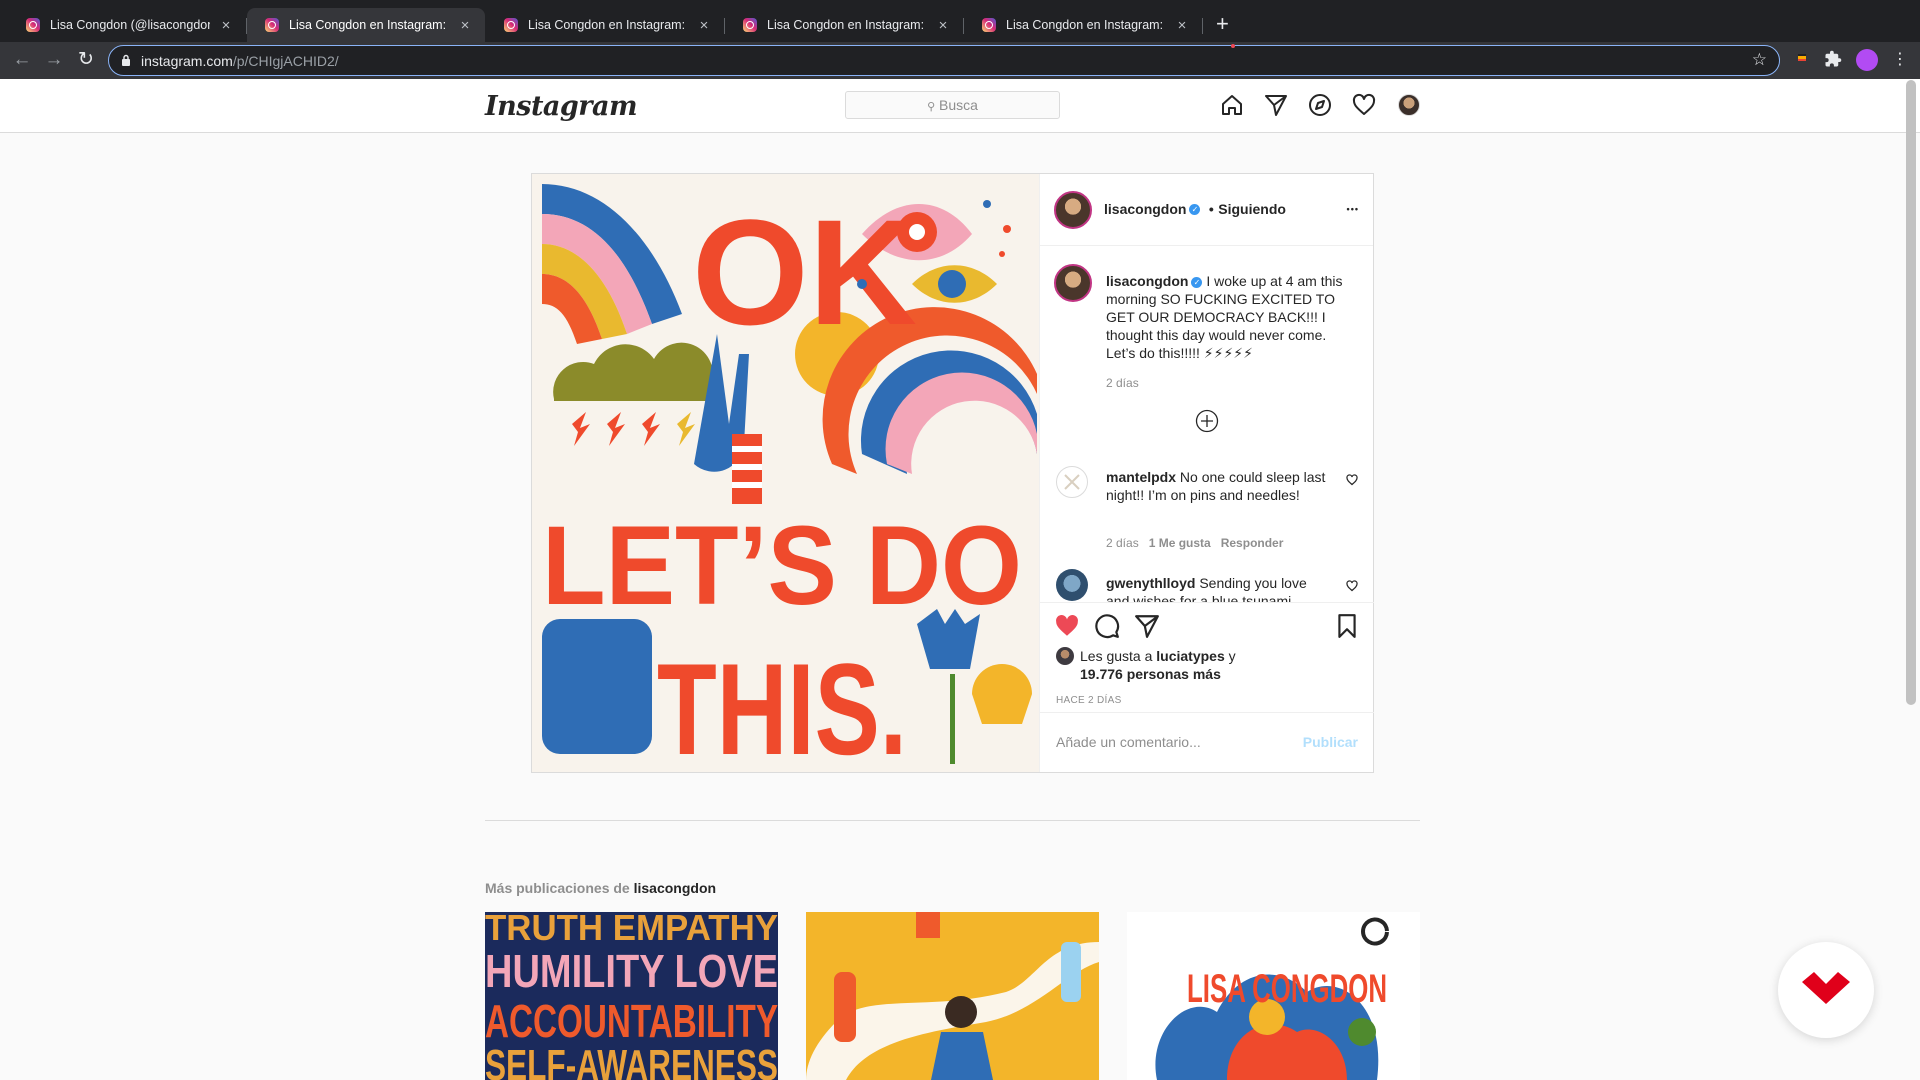  I want to click on url-text: instagram.com/p/CHIgjACHID2/, so click(240, 61).